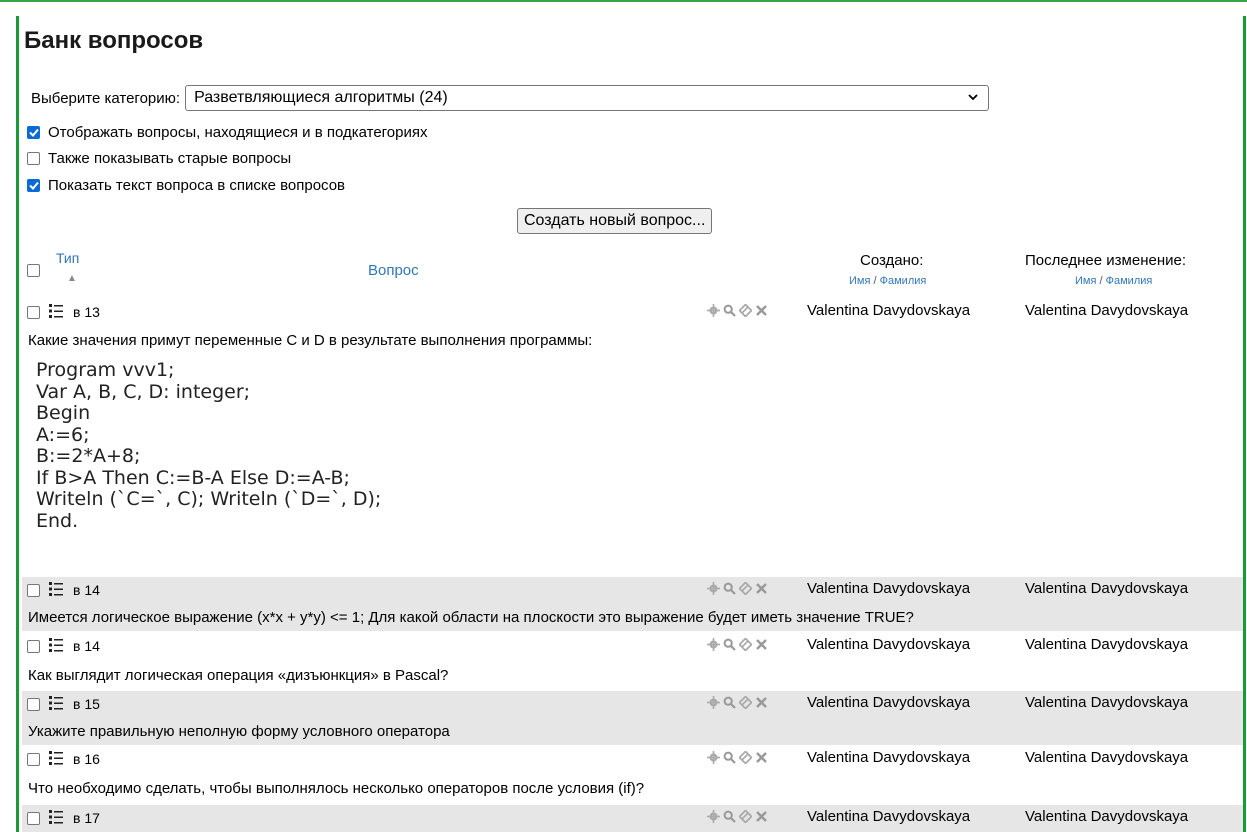 The height and width of the screenshot is (832, 1247). What do you see at coordinates (63, 704) in the screenshot?
I see `question-header: в 15` at bounding box center [63, 704].